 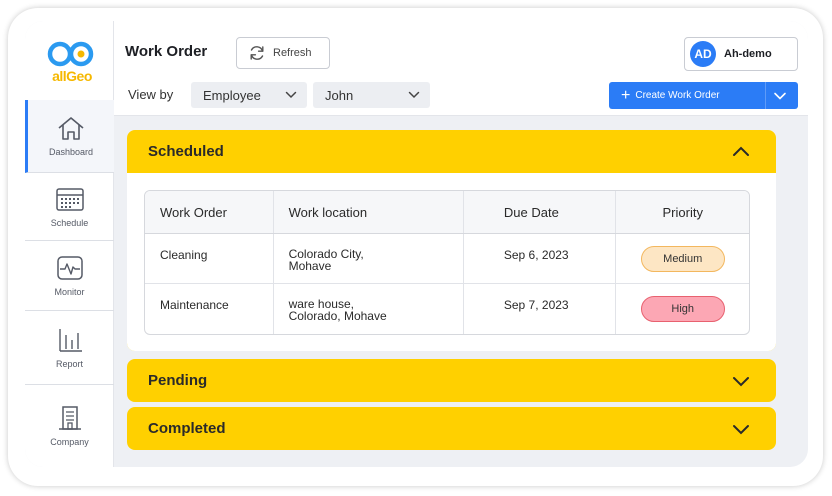 I want to click on employee-select: John, so click(x=371, y=95).